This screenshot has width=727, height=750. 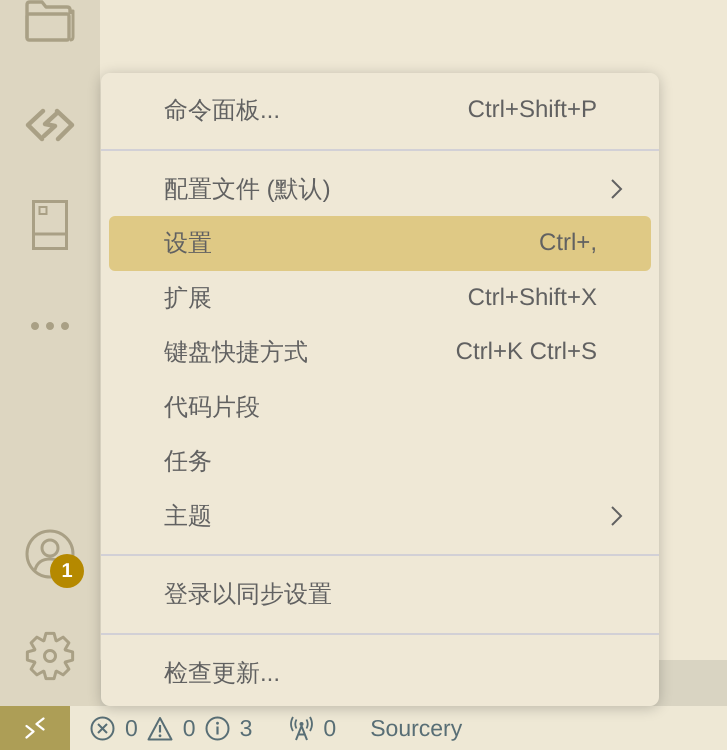 What do you see at coordinates (50, 225) in the screenshot?
I see `layout-icon` at bounding box center [50, 225].